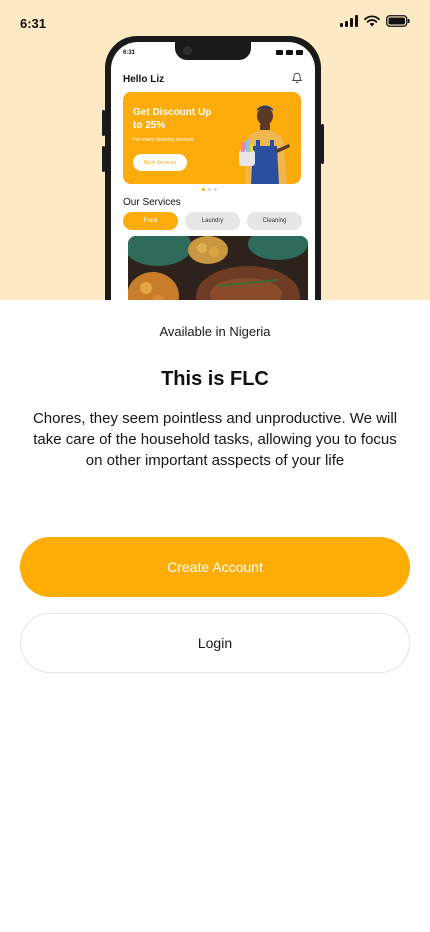 This screenshot has height=932, width=430. What do you see at coordinates (215, 643) in the screenshot?
I see `login-button: Login` at bounding box center [215, 643].